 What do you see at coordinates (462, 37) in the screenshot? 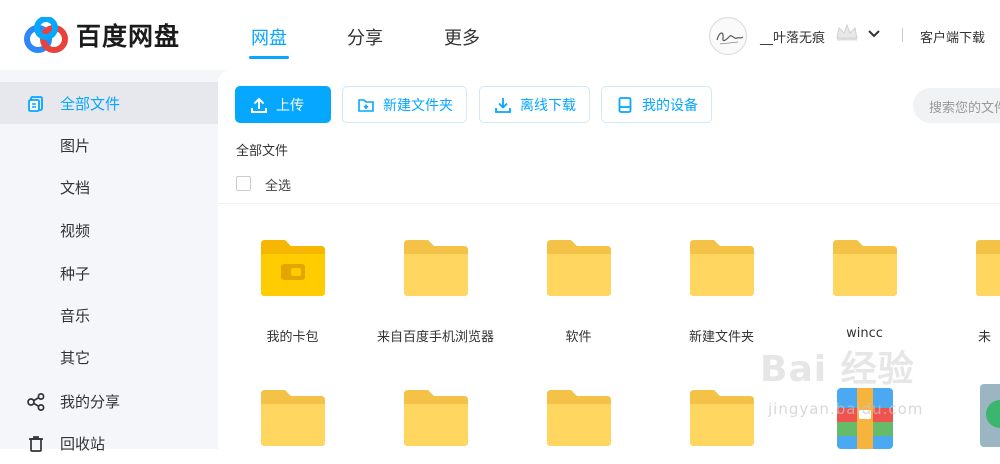
I see `tab-more: 更多` at bounding box center [462, 37].